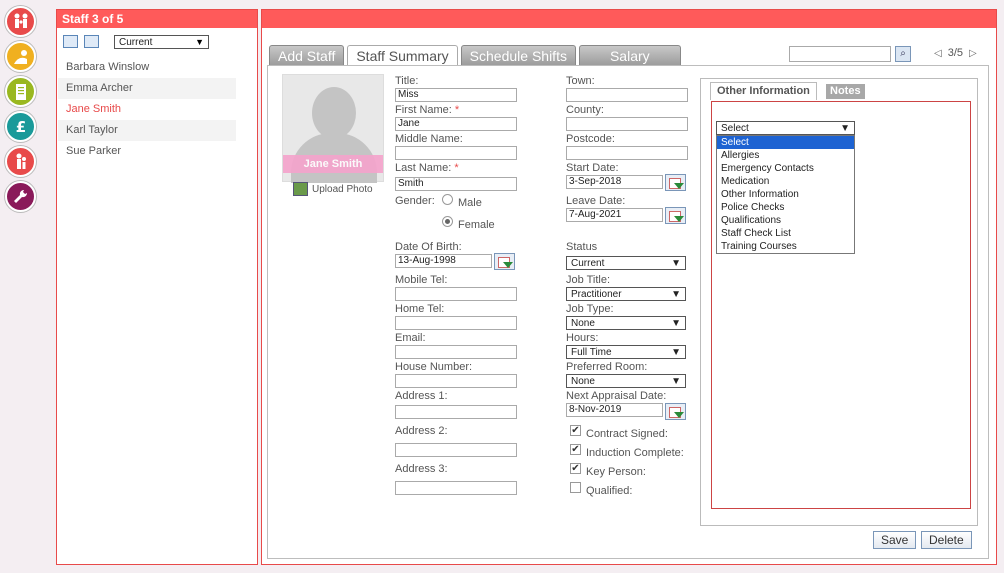 The height and width of the screenshot is (573, 1004). Describe the element at coordinates (626, 263) in the screenshot. I see `status-select: Current ▼` at that location.